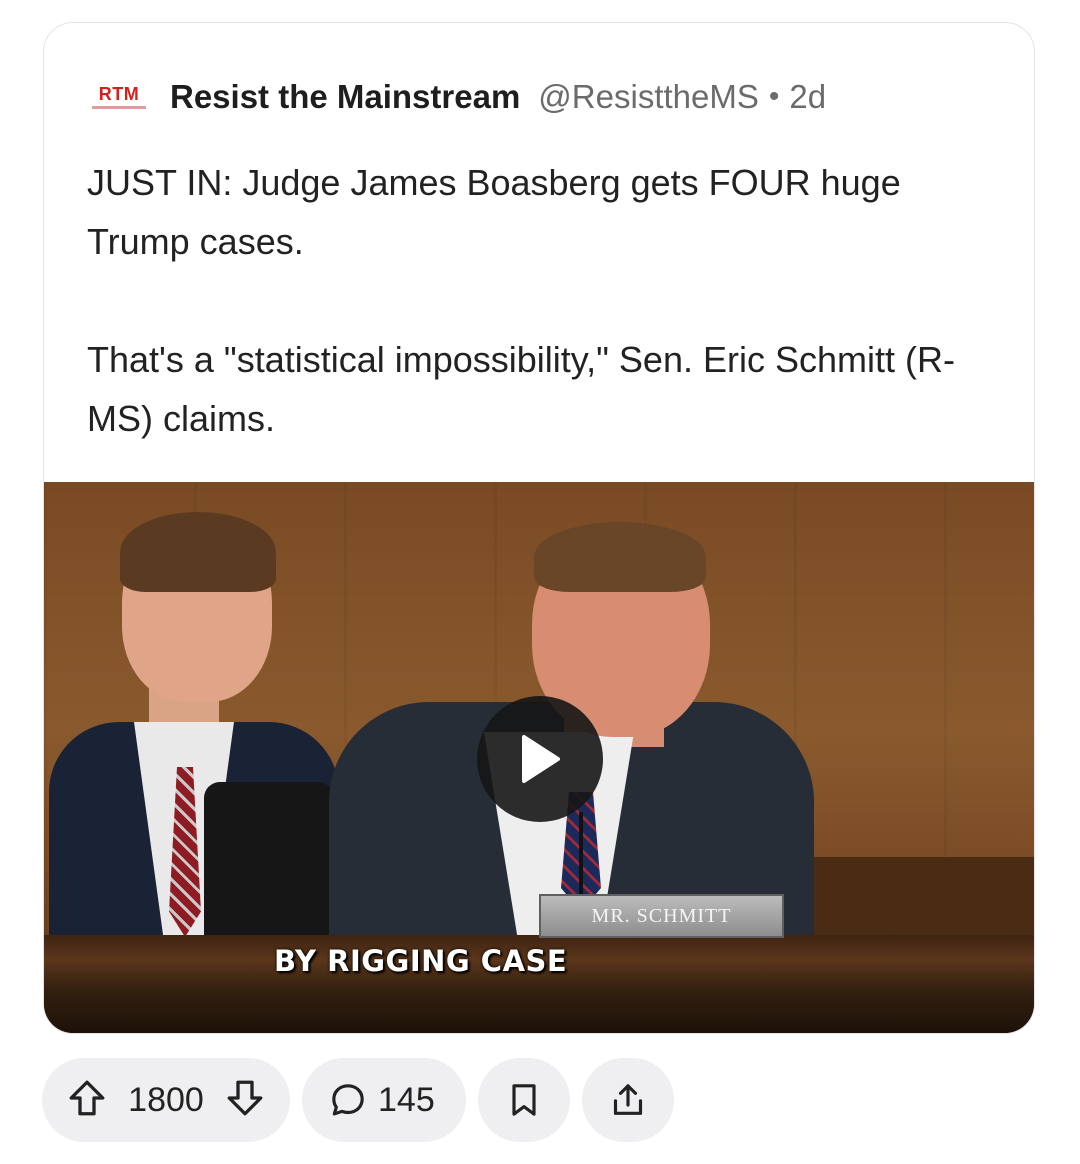 Image resolution: width=1080 pixels, height=1164 pixels. I want to click on share-button, so click(628, 1100).